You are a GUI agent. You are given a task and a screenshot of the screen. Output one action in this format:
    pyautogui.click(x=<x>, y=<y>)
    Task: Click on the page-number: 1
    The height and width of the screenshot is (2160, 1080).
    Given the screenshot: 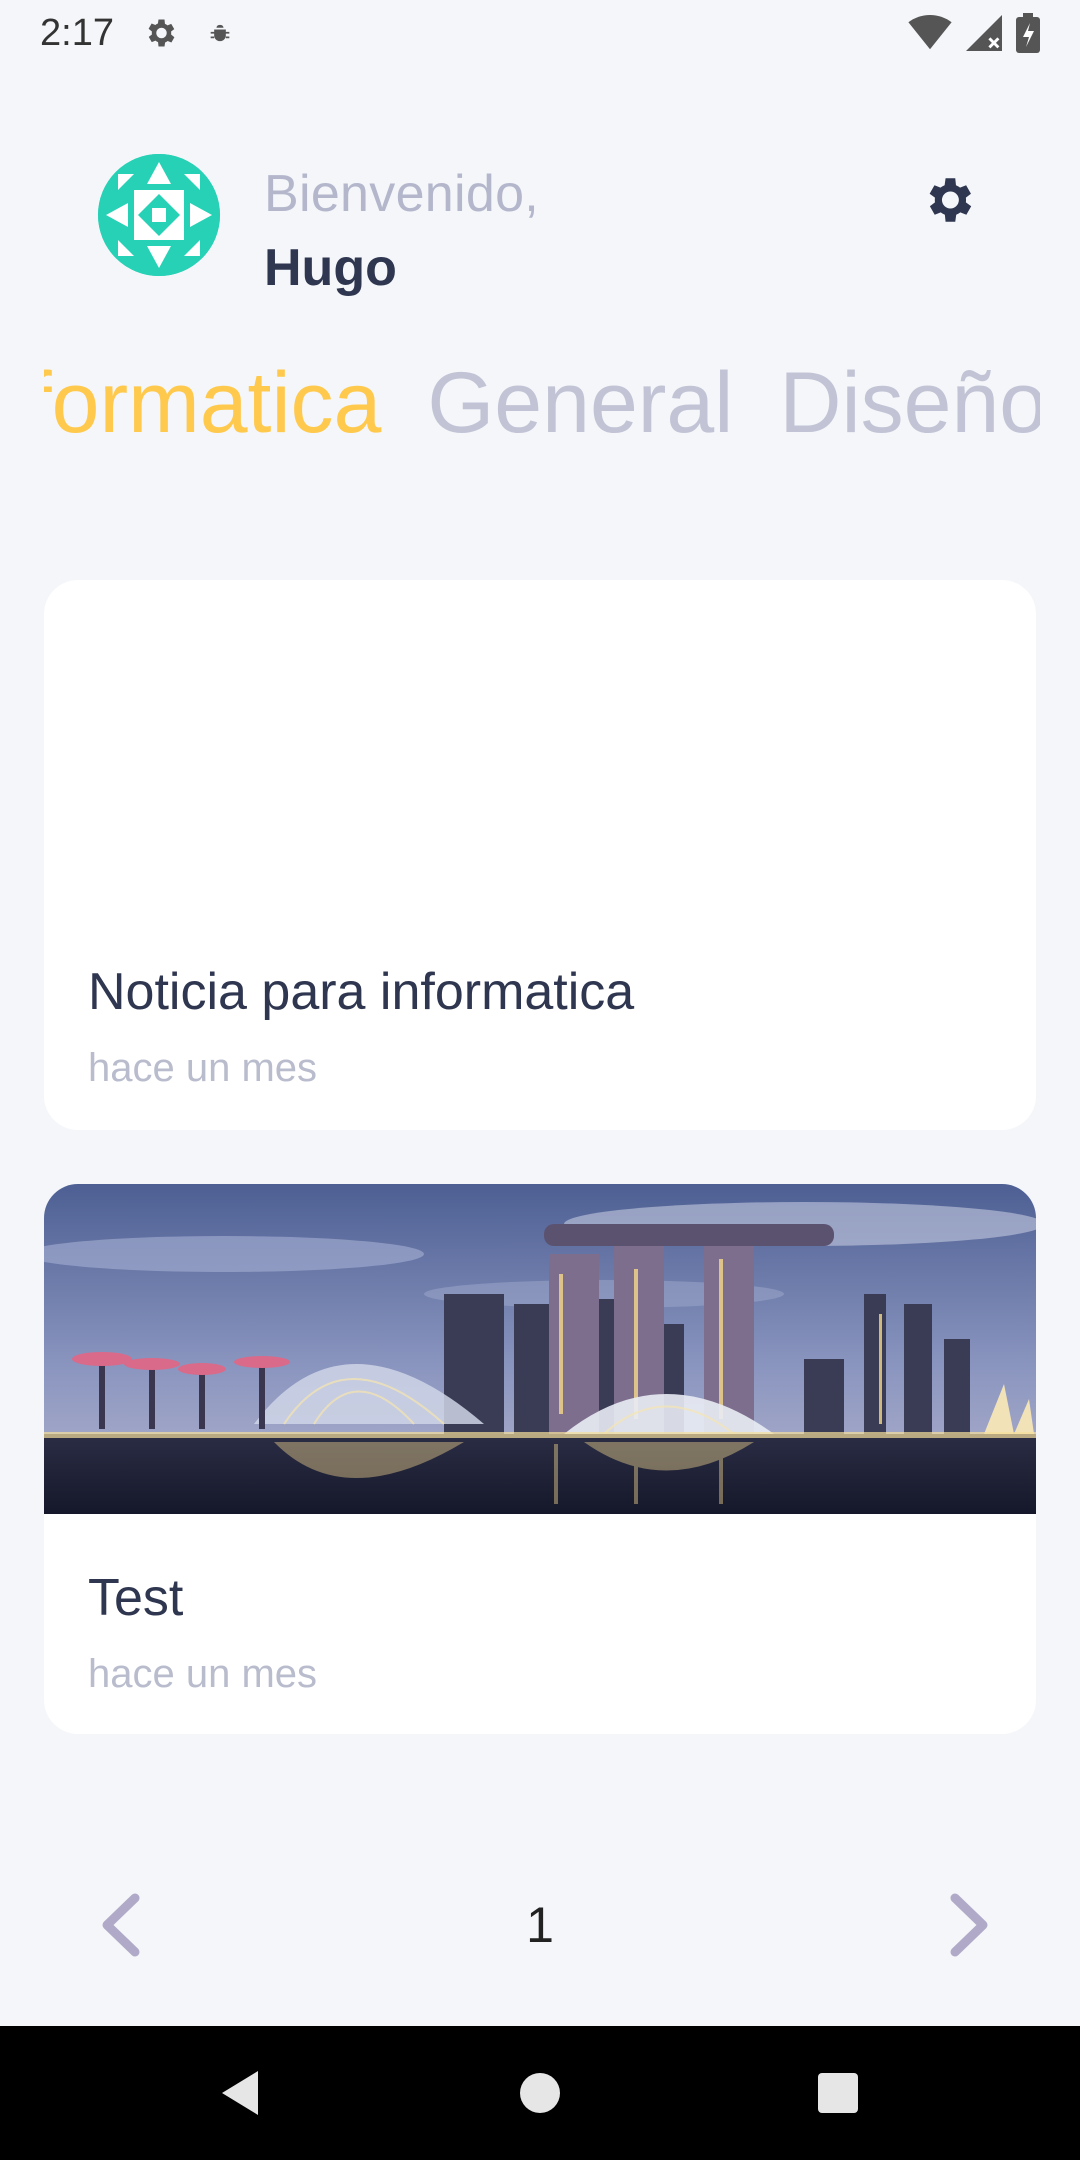 What is the action you would take?
    pyautogui.click(x=540, y=1925)
    